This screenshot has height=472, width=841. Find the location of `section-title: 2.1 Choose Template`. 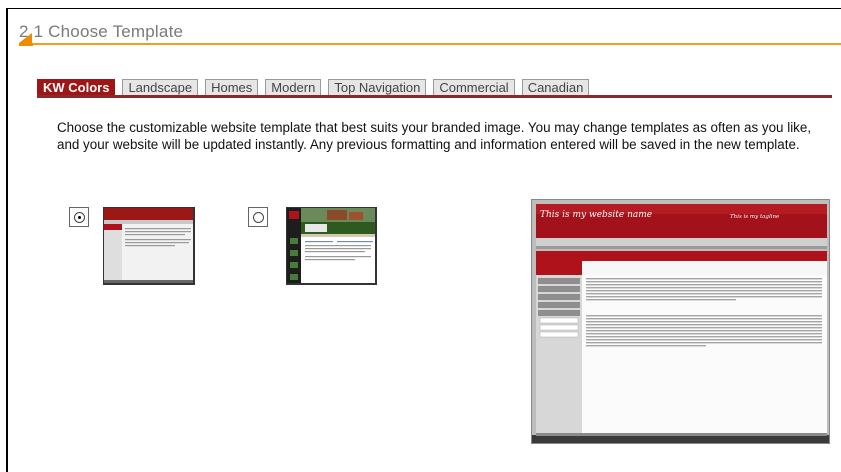

section-title: 2.1 Choose Template is located at coordinates (101, 31).